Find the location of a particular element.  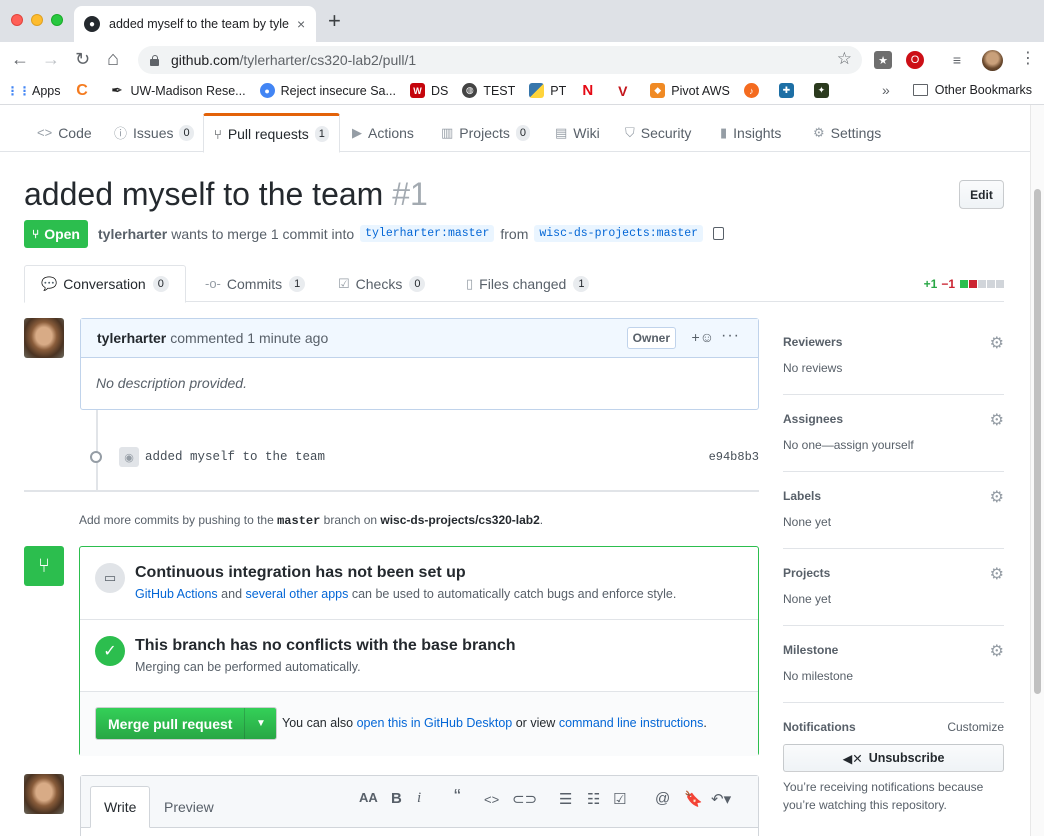

tab-security: ⛉ Security is located at coordinates (658, 132).